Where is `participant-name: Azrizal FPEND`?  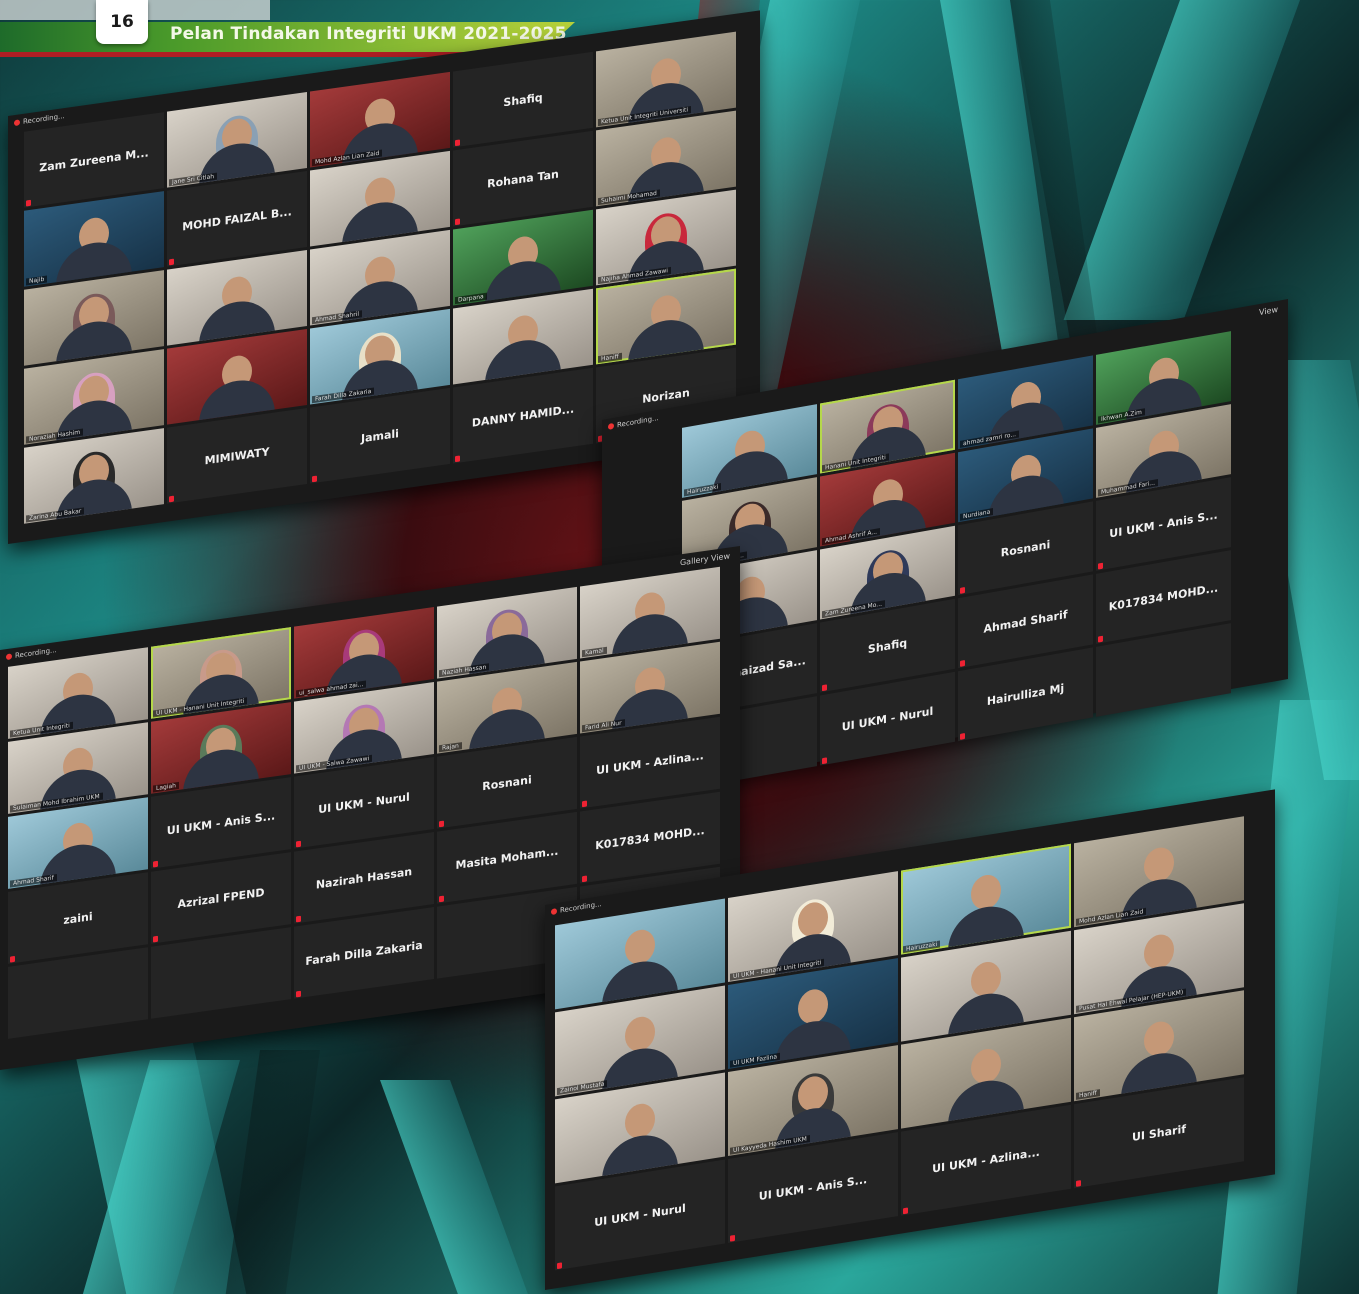
participant-name: Azrizal FPEND is located at coordinates (221, 898).